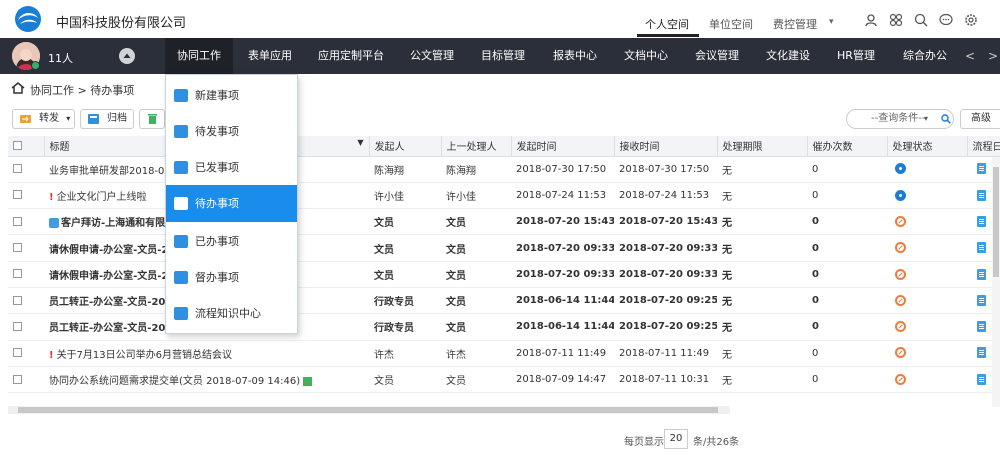  What do you see at coordinates (118, 223) in the screenshot?
I see `row-title-text: 客户拜访-上海通和有限公` at bounding box center [118, 223].